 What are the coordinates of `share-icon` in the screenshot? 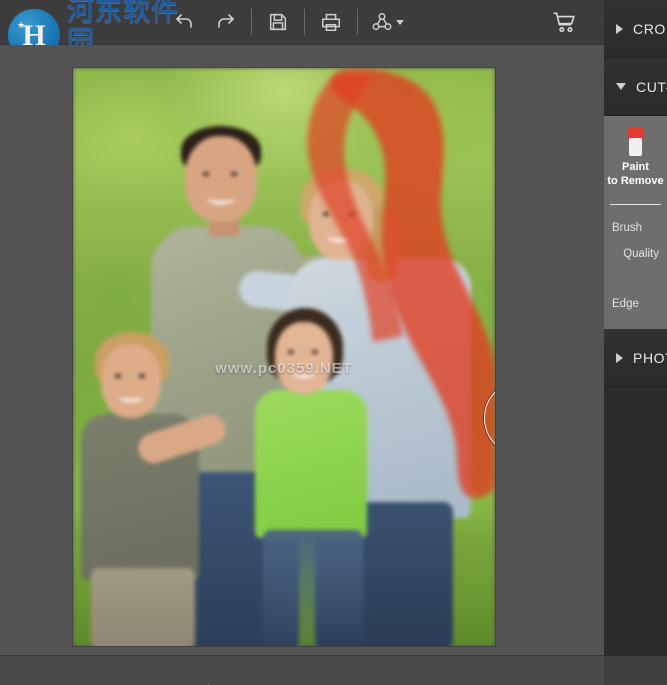 It's located at (381, 22).